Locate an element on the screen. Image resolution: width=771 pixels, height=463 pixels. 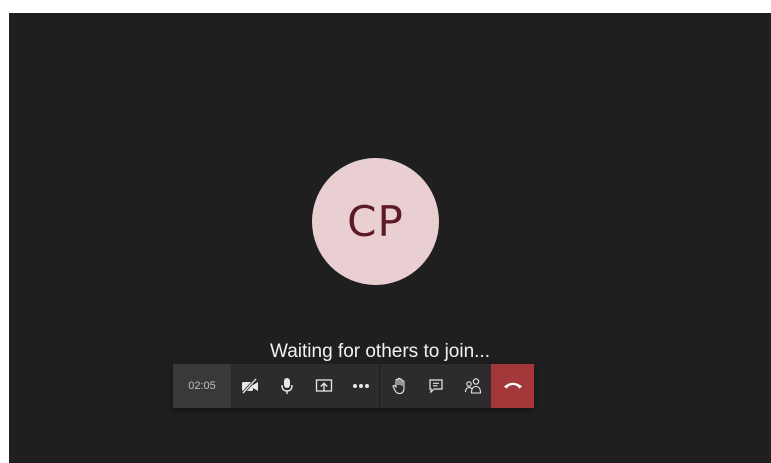
more-options-icon is located at coordinates (361, 386).